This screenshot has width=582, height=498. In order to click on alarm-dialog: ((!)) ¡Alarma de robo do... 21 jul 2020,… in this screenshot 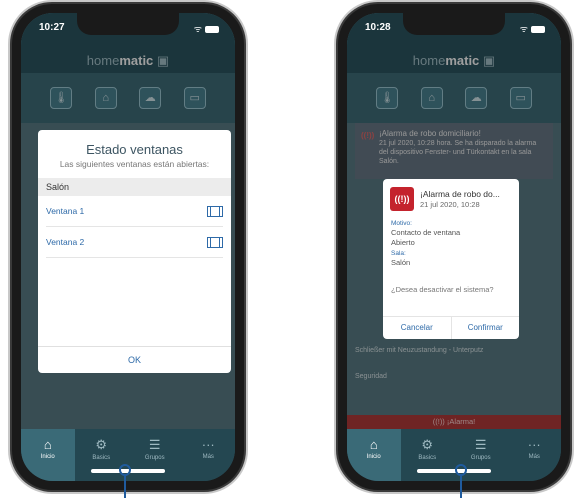, I will do `click(451, 259)`.